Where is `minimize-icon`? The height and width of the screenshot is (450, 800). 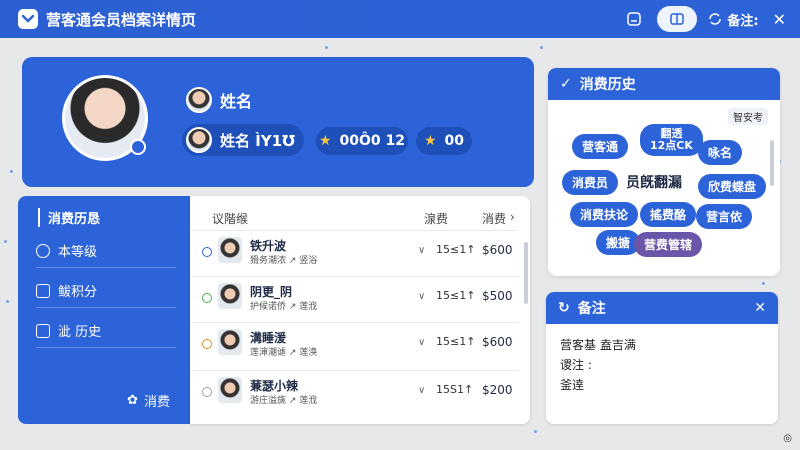 minimize-icon is located at coordinates (634, 19).